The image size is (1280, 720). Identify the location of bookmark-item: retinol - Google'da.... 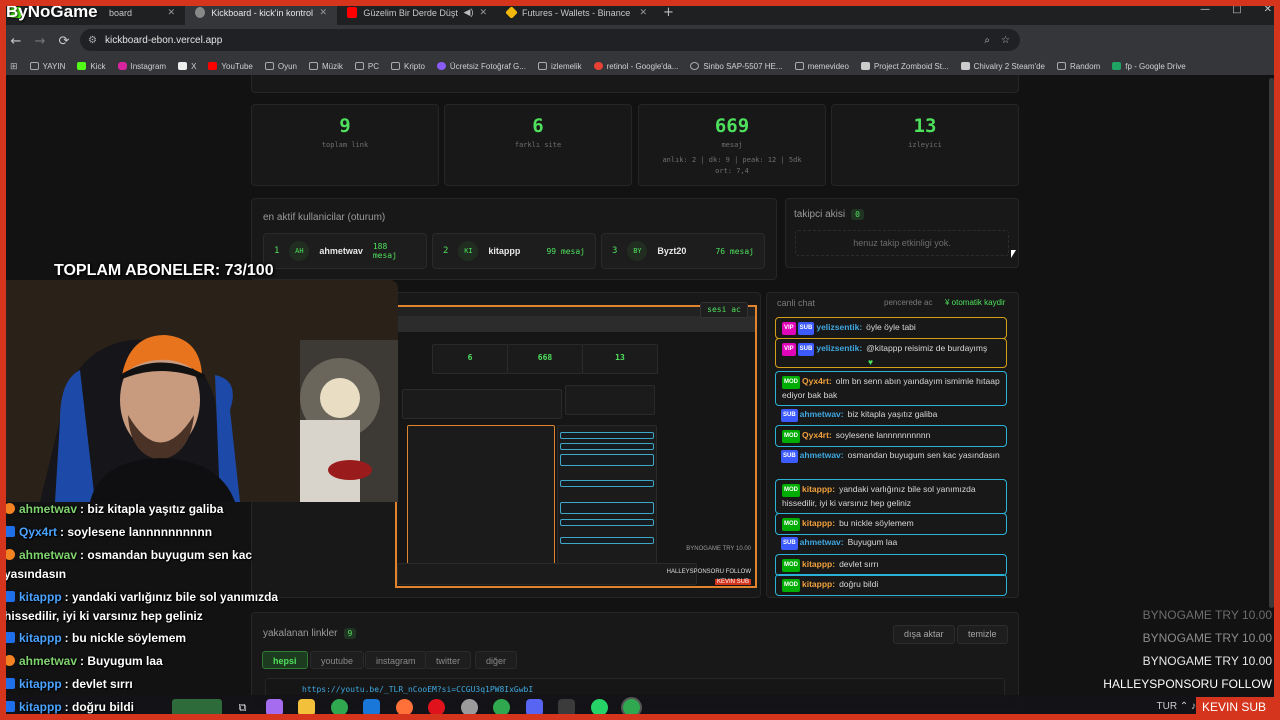
(635, 66).